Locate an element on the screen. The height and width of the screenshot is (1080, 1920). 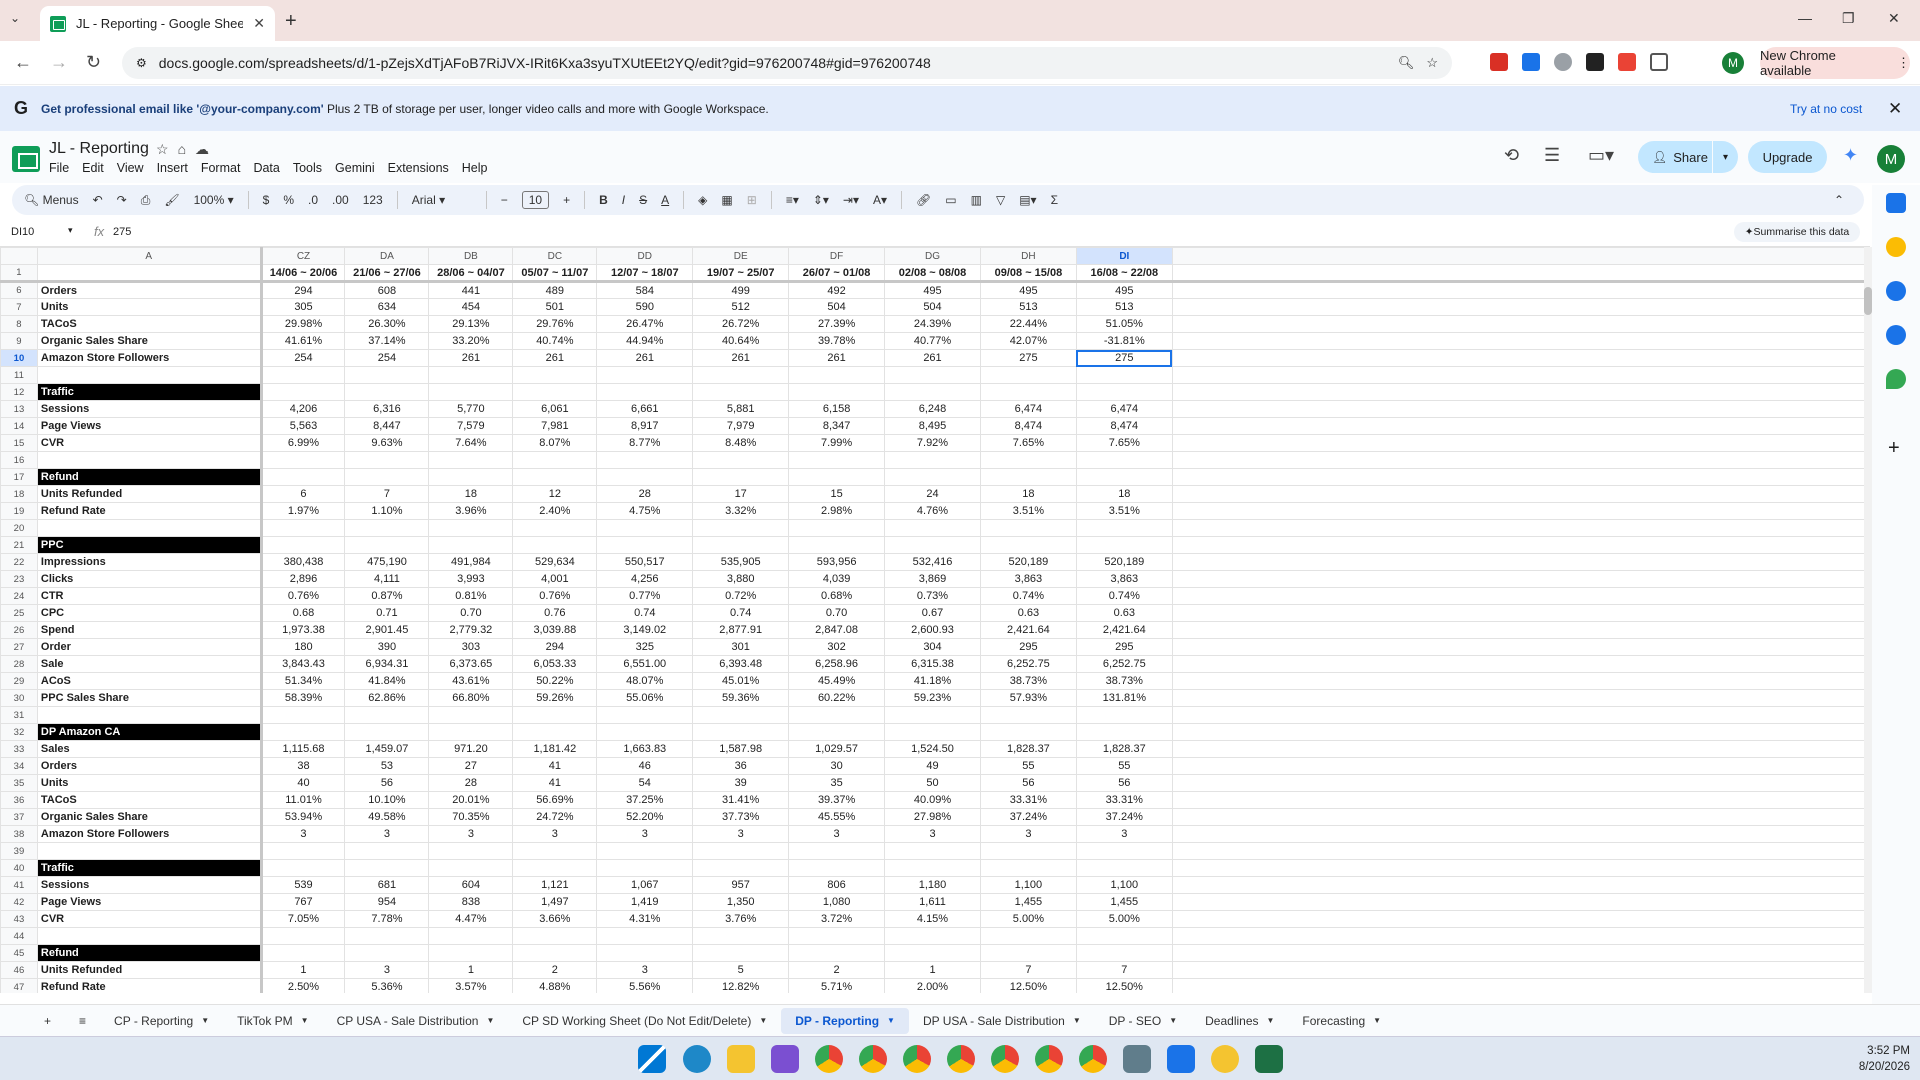
data-cell: 302 is located at coordinates (837, 647).